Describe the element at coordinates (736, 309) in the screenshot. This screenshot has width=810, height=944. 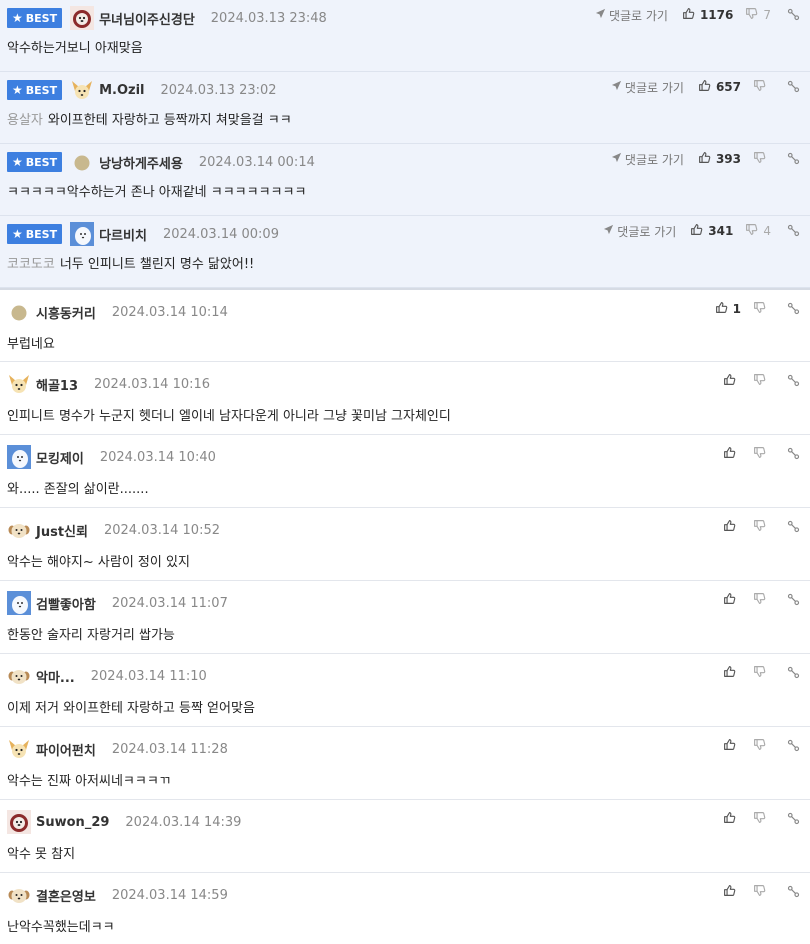
I see `like-count: 1` at that location.